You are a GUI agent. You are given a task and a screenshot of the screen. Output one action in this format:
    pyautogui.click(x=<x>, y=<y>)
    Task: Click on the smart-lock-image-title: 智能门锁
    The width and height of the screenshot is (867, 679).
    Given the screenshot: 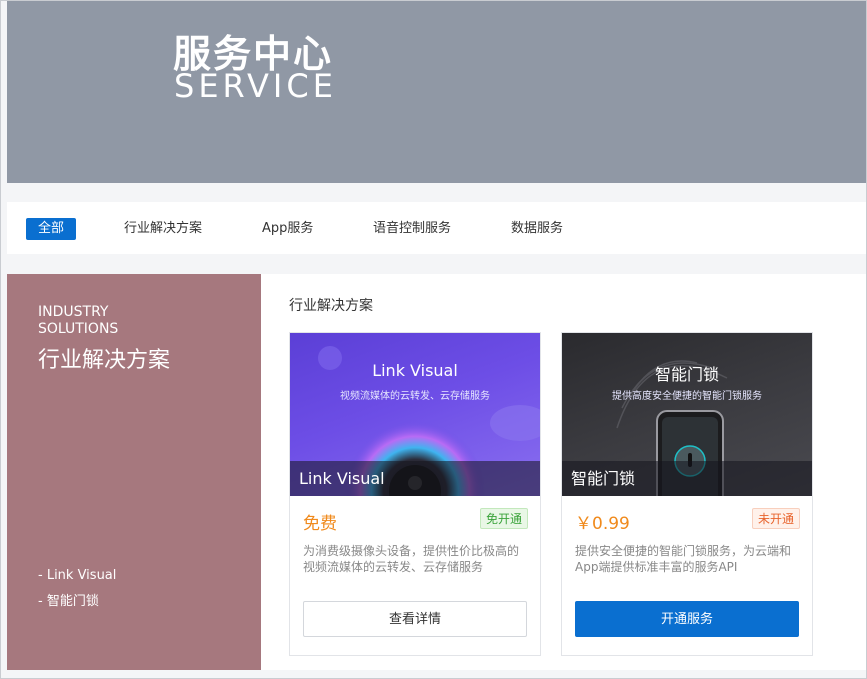 What is the action you would take?
    pyautogui.click(x=686, y=374)
    